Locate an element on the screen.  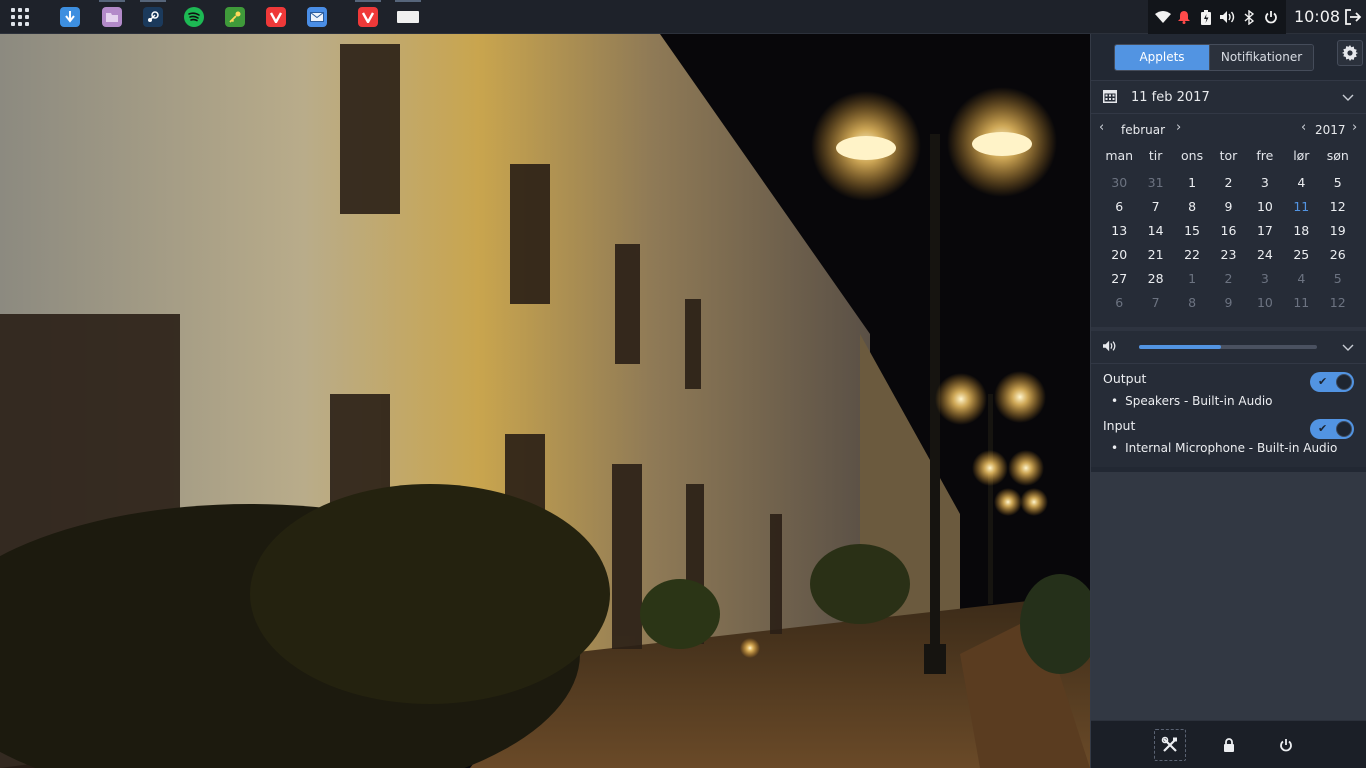
raven-header: Applets Notifikationer is located at coordinates (1228, 57).